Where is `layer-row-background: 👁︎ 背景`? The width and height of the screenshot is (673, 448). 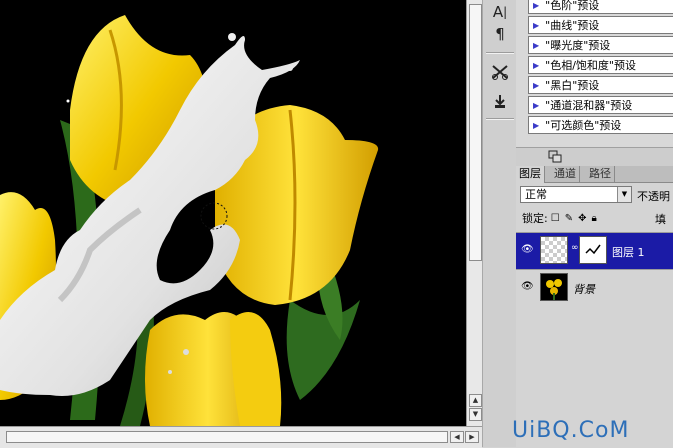
layer-row-background: 👁︎ 背景 is located at coordinates (594, 287).